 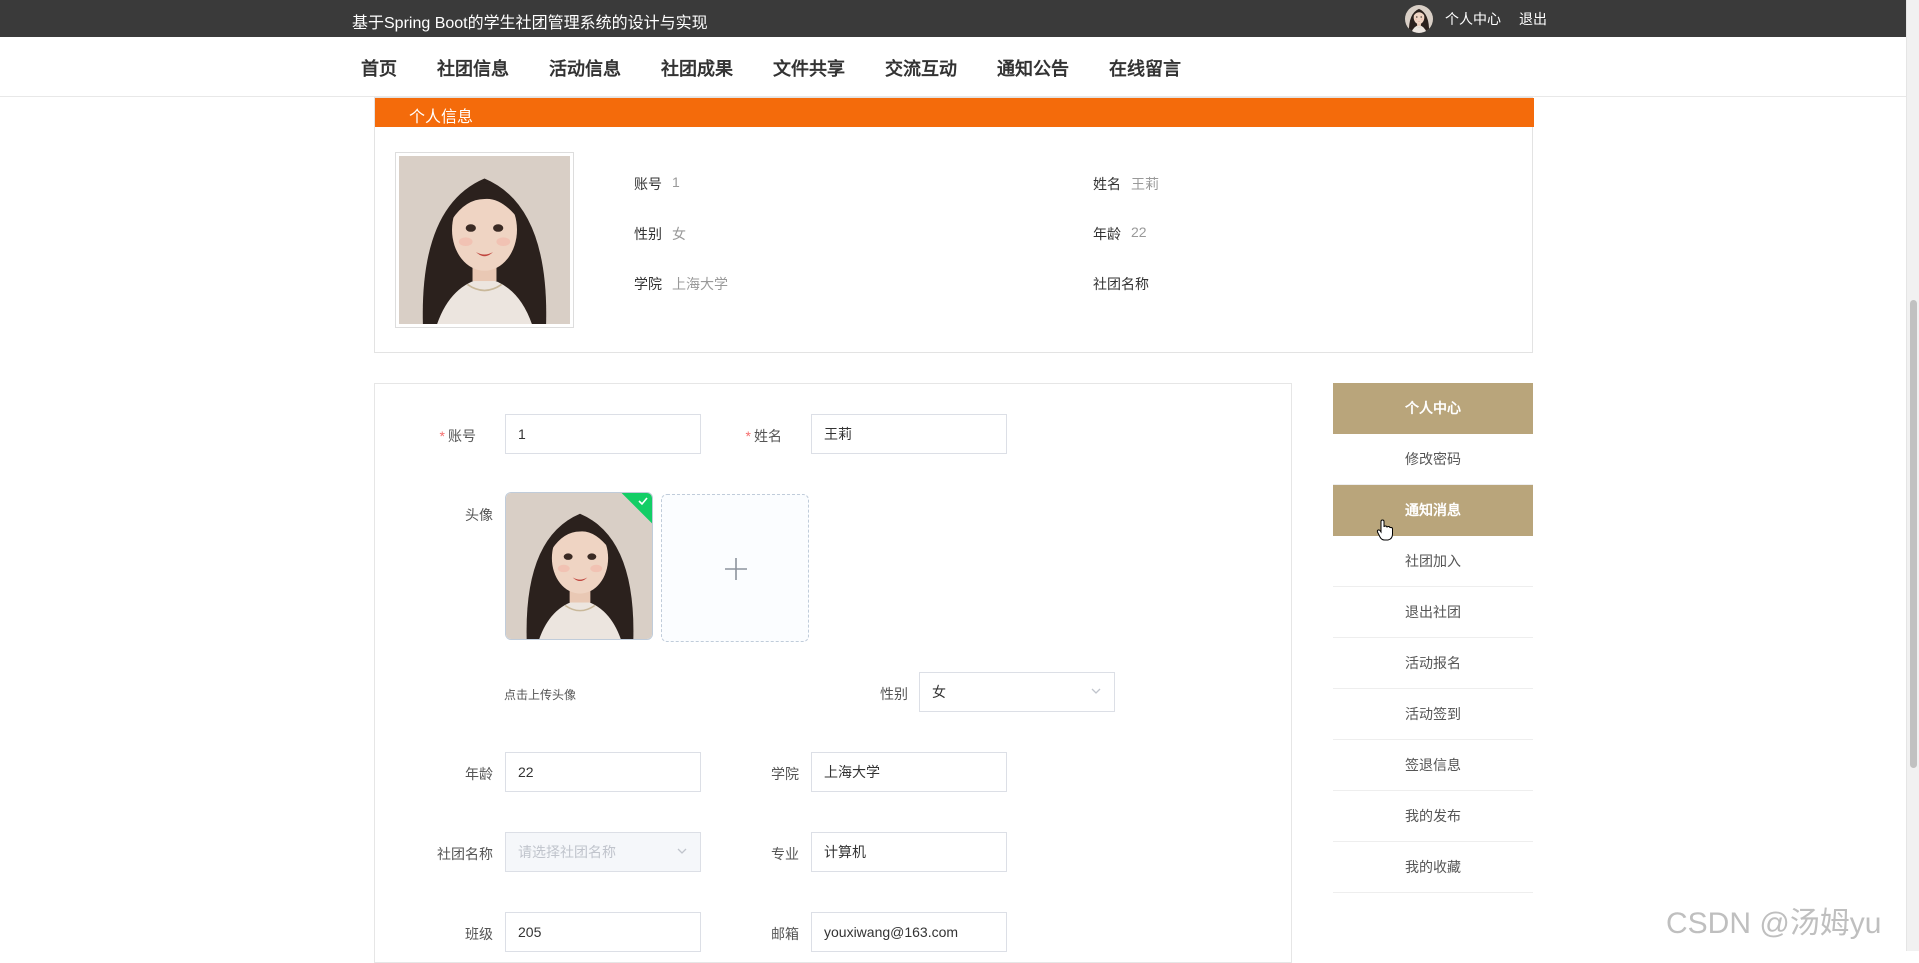 I want to click on college-field: 上海大学, so click(x=909, y=772).